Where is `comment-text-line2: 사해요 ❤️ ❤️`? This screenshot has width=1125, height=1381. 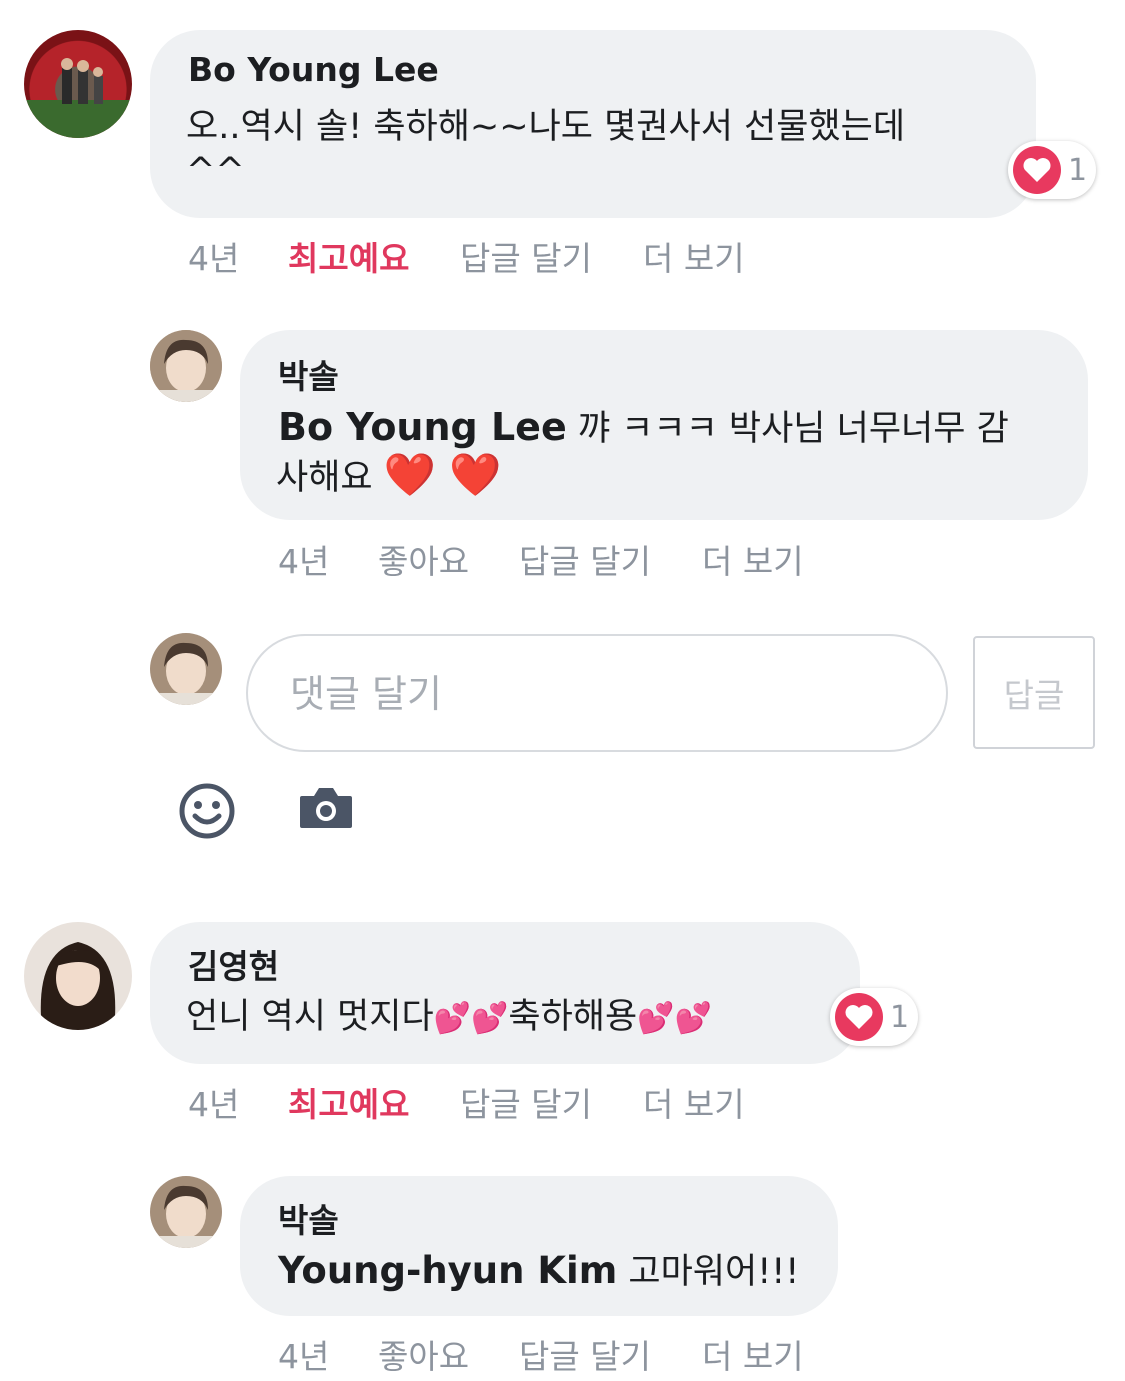
comment-text-line2: 사해요 ❤️ ❤️ is located at coordinates (389, 476).